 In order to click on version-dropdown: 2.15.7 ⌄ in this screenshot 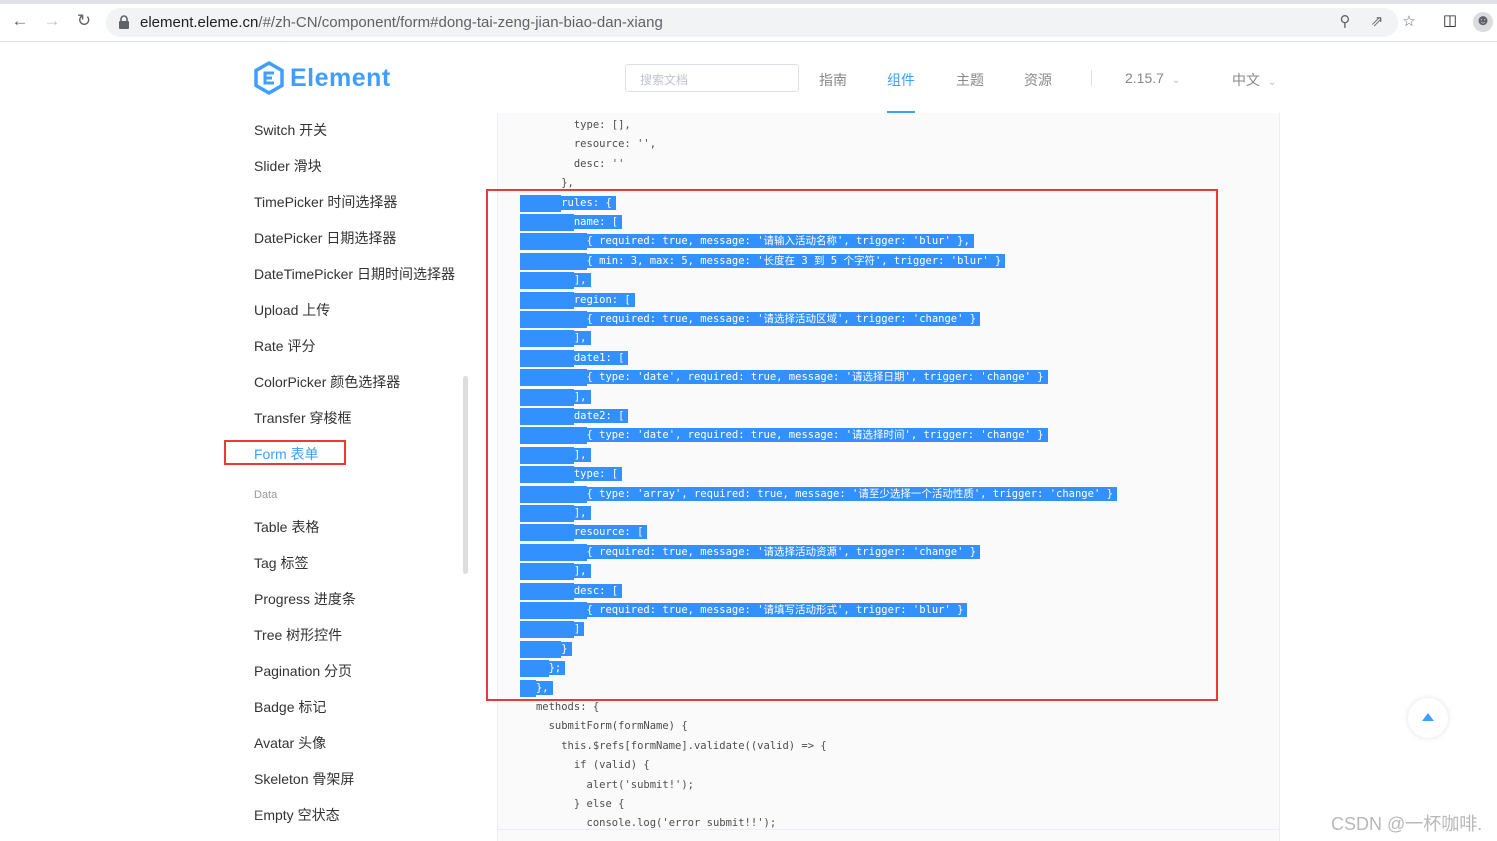, I will do `click(1152, 78)`.